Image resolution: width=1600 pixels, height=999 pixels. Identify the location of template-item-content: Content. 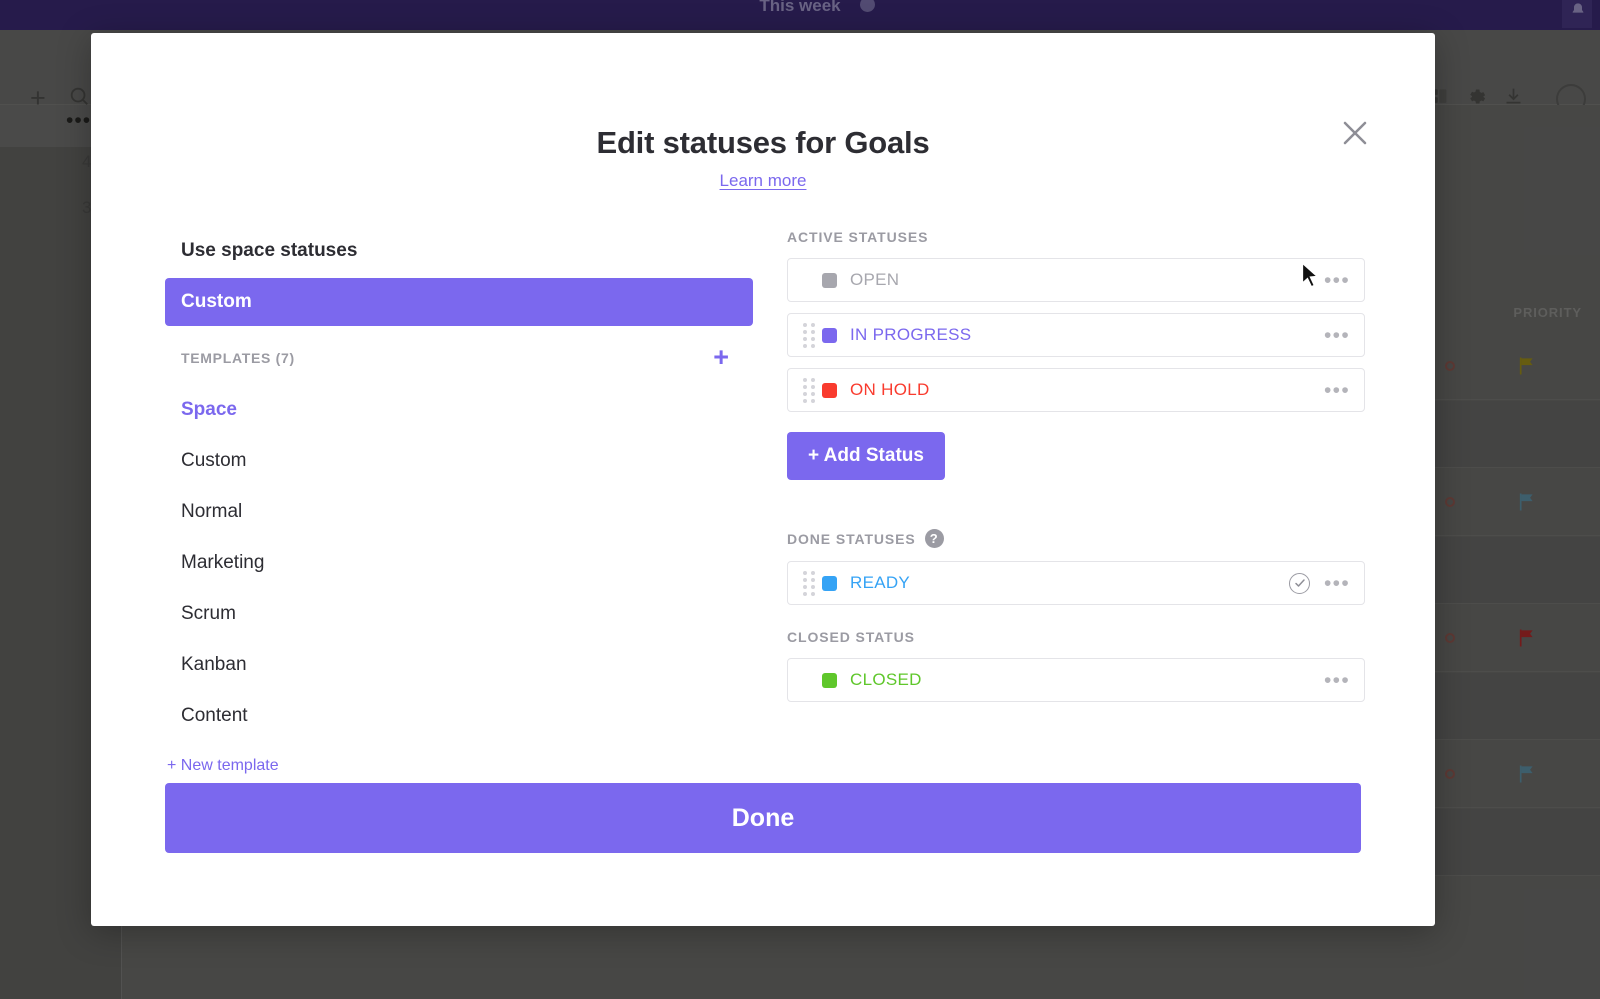
(459, 716).